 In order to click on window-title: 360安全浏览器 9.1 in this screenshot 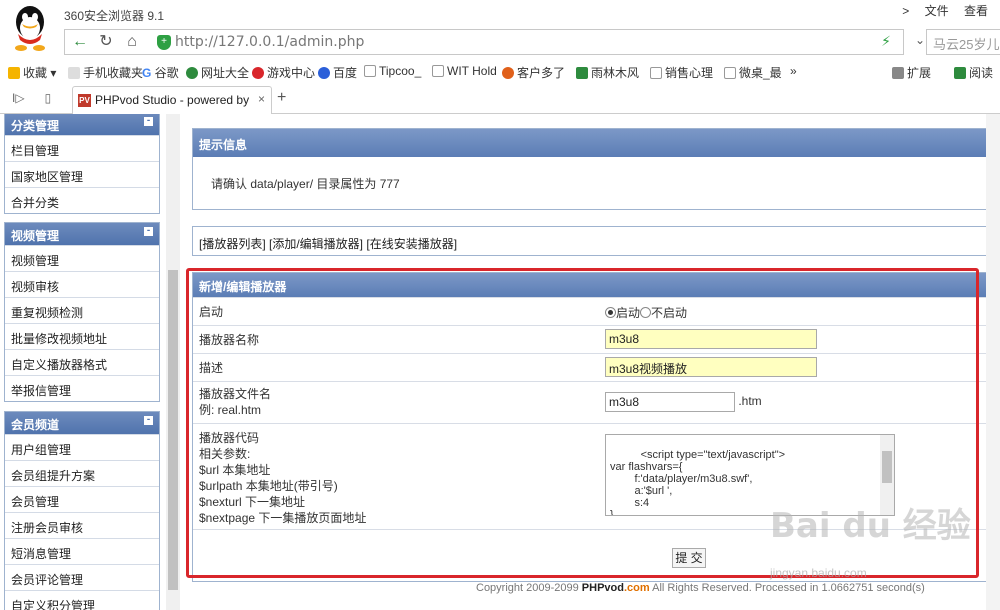, I will do `click(114, 16)`.